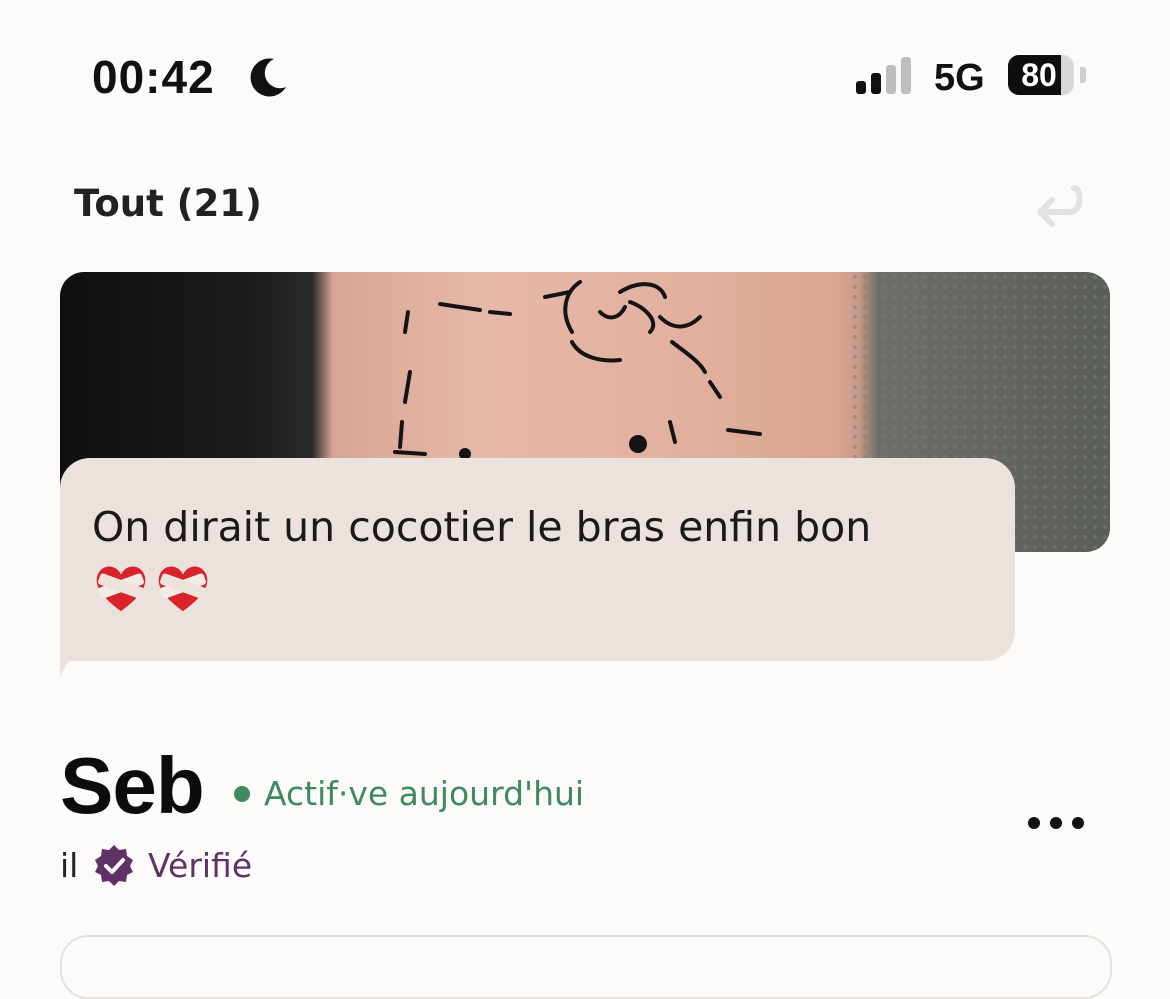  Describe the element at coordinates (80, 659) in the screenshot. I see `bubble-tail` at that location.